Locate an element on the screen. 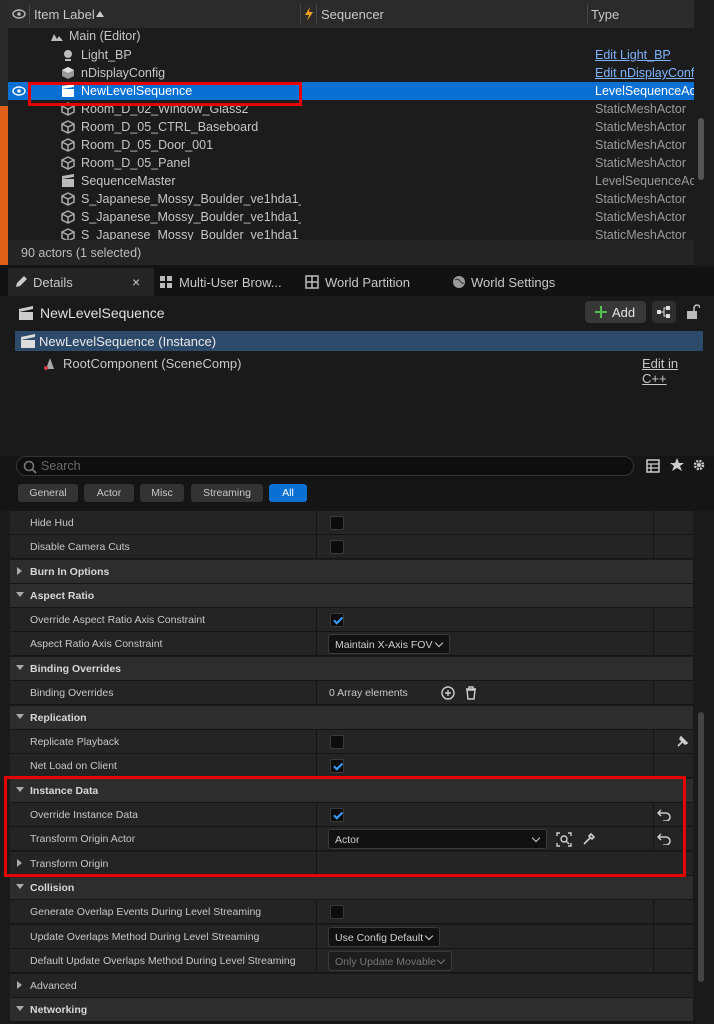 Image resolution: width=714 pixels, height=1024 pixels. prop-binding-overrides: Binding Overrides 0 Array elements is located at coordinates (351, 693).